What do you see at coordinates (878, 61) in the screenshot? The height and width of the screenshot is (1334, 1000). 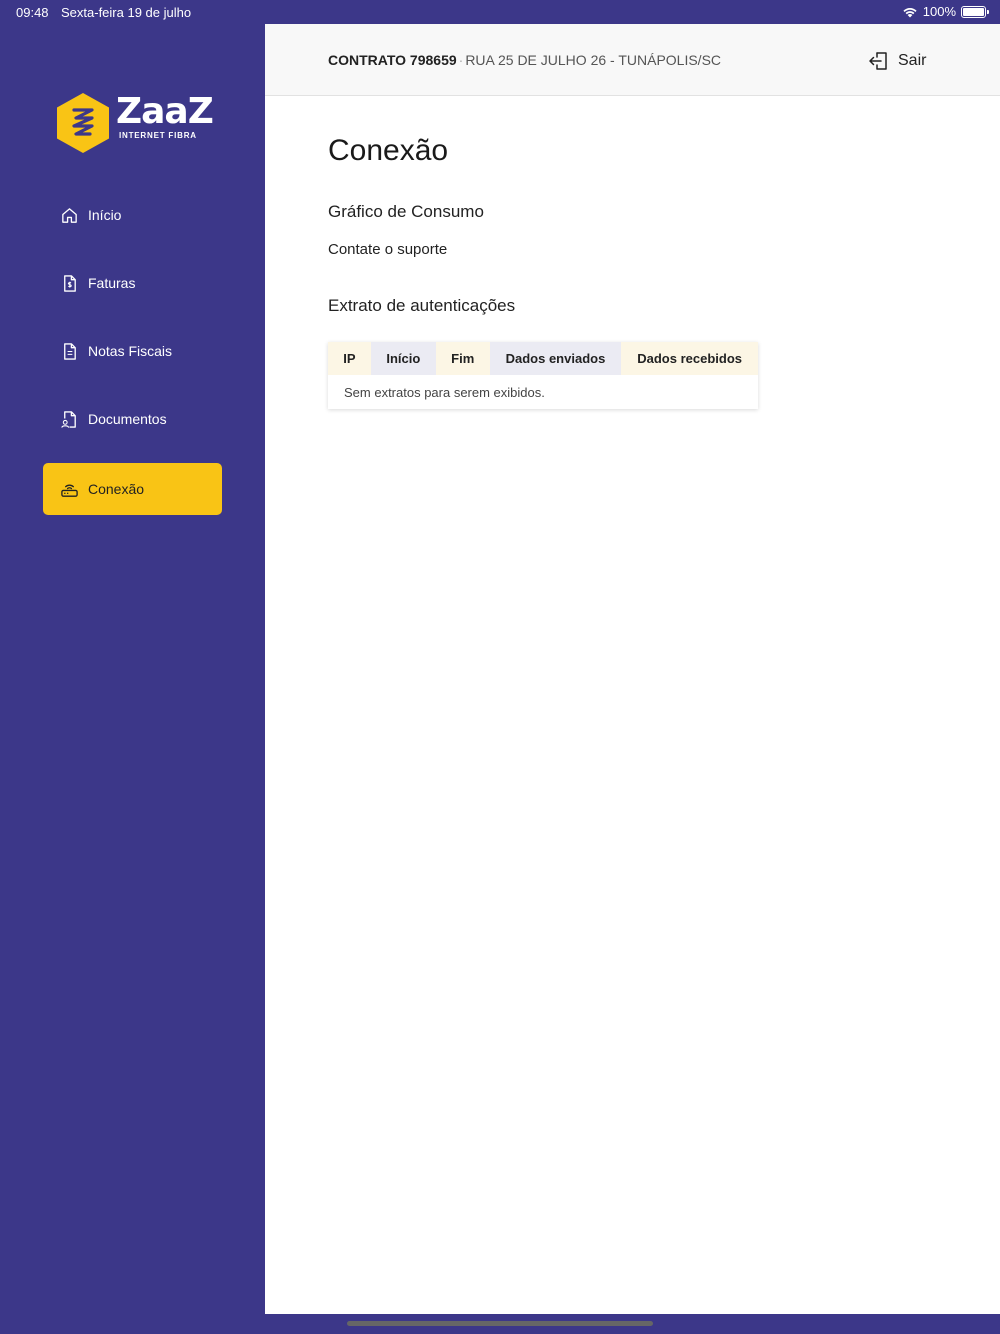 I see `logout-icon` at bounding box center [878, 61].